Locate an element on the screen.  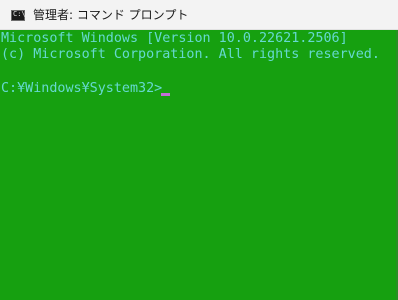
command-prompt-icon-glyph: C:\ is located at coordinates (19, 14).